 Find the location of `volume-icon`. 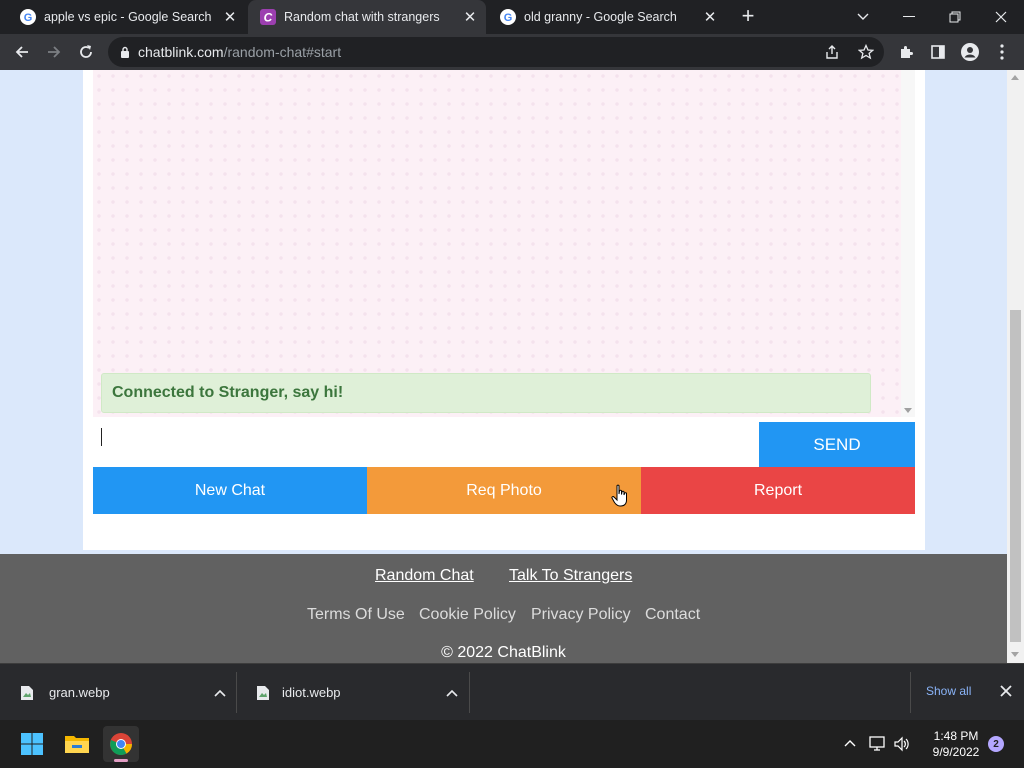

volume-icon is located at coordinates (902, 744).